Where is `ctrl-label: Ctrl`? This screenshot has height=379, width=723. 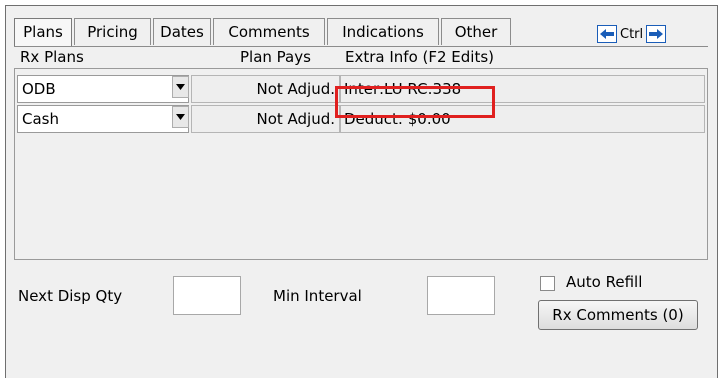
ctrl-label: Ctrl is located at coordinates (632, 34).